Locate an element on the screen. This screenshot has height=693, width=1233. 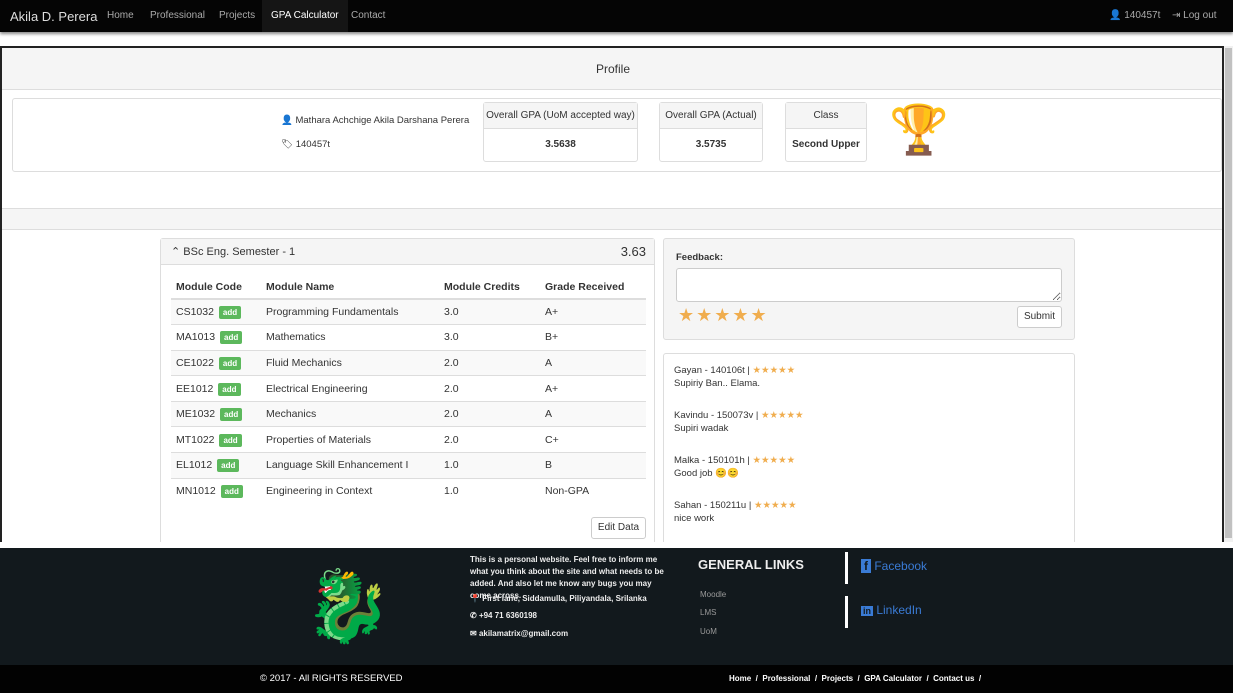
nav-user: 👤 140457t is located at coordinates (1134, 16).